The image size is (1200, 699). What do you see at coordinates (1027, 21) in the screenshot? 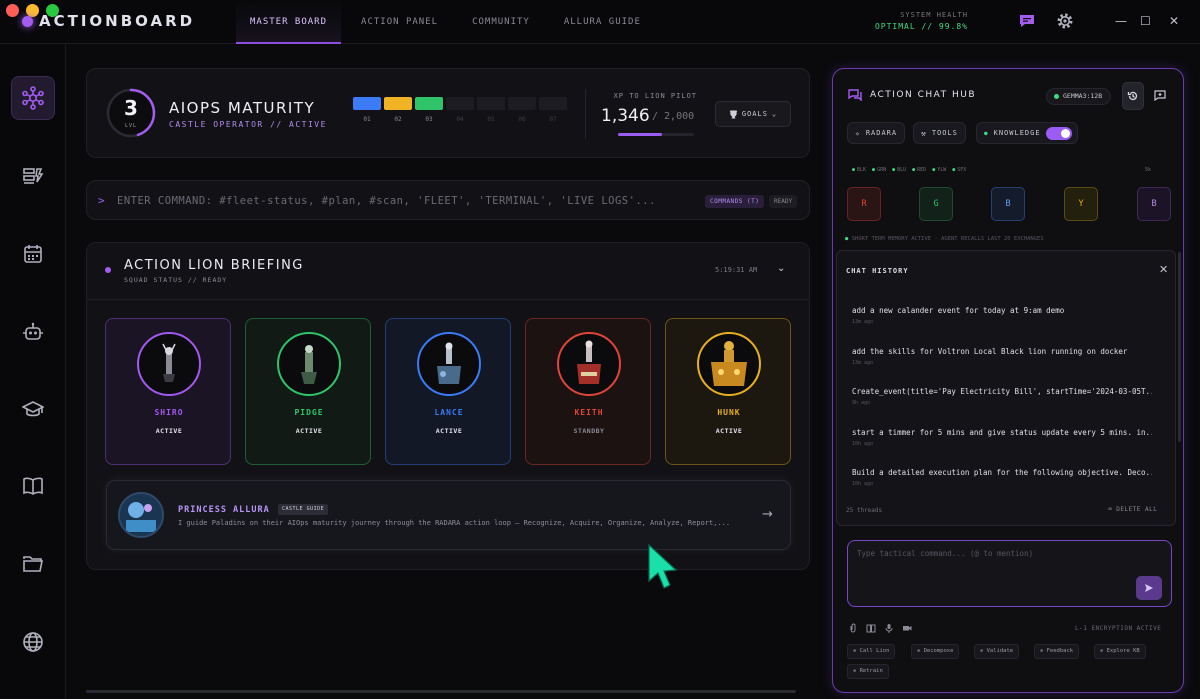
I see `chat-bubble-icon` at bounding box center [1027, 21].